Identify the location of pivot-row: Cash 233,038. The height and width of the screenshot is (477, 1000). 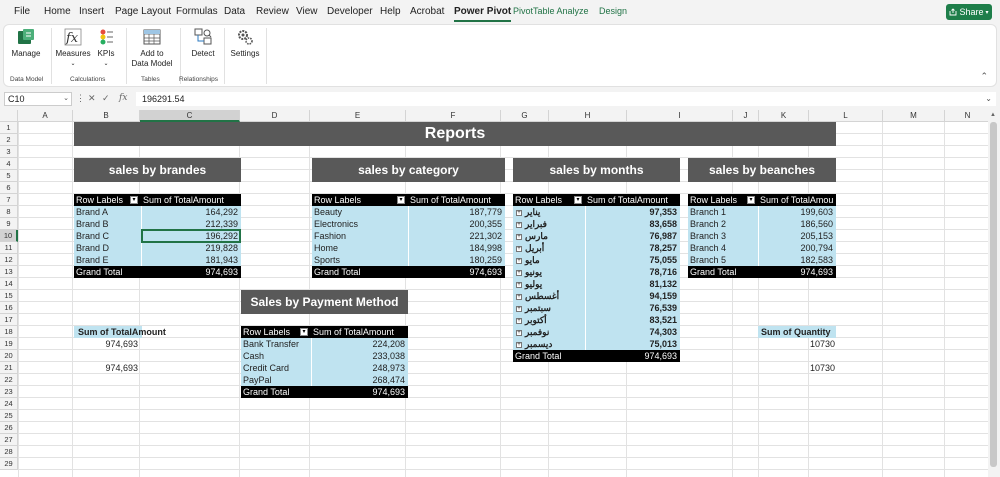
(324, 356).